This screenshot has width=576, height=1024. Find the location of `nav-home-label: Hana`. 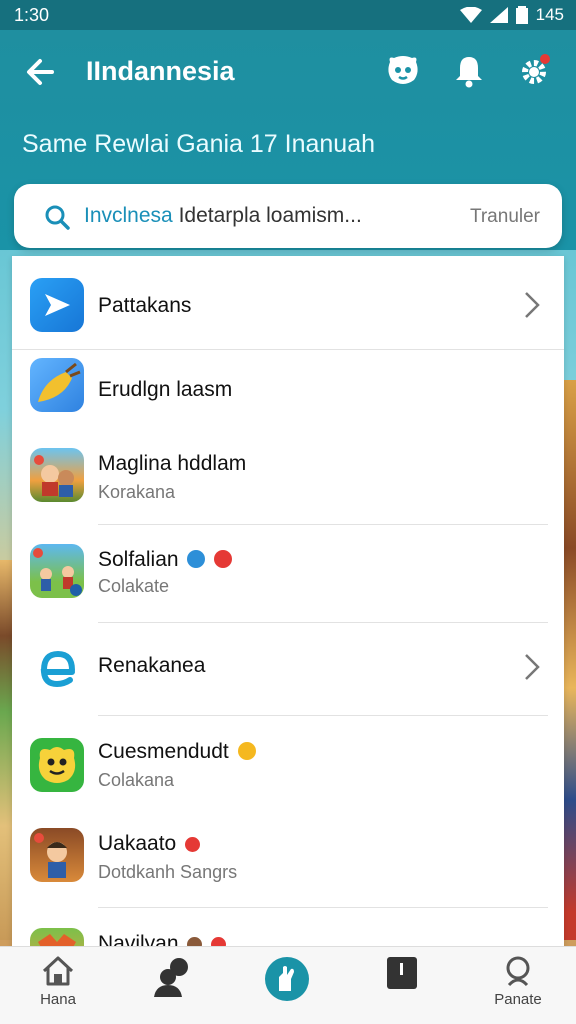

nav-home-label: Hana is located at coordinates (58, 999).